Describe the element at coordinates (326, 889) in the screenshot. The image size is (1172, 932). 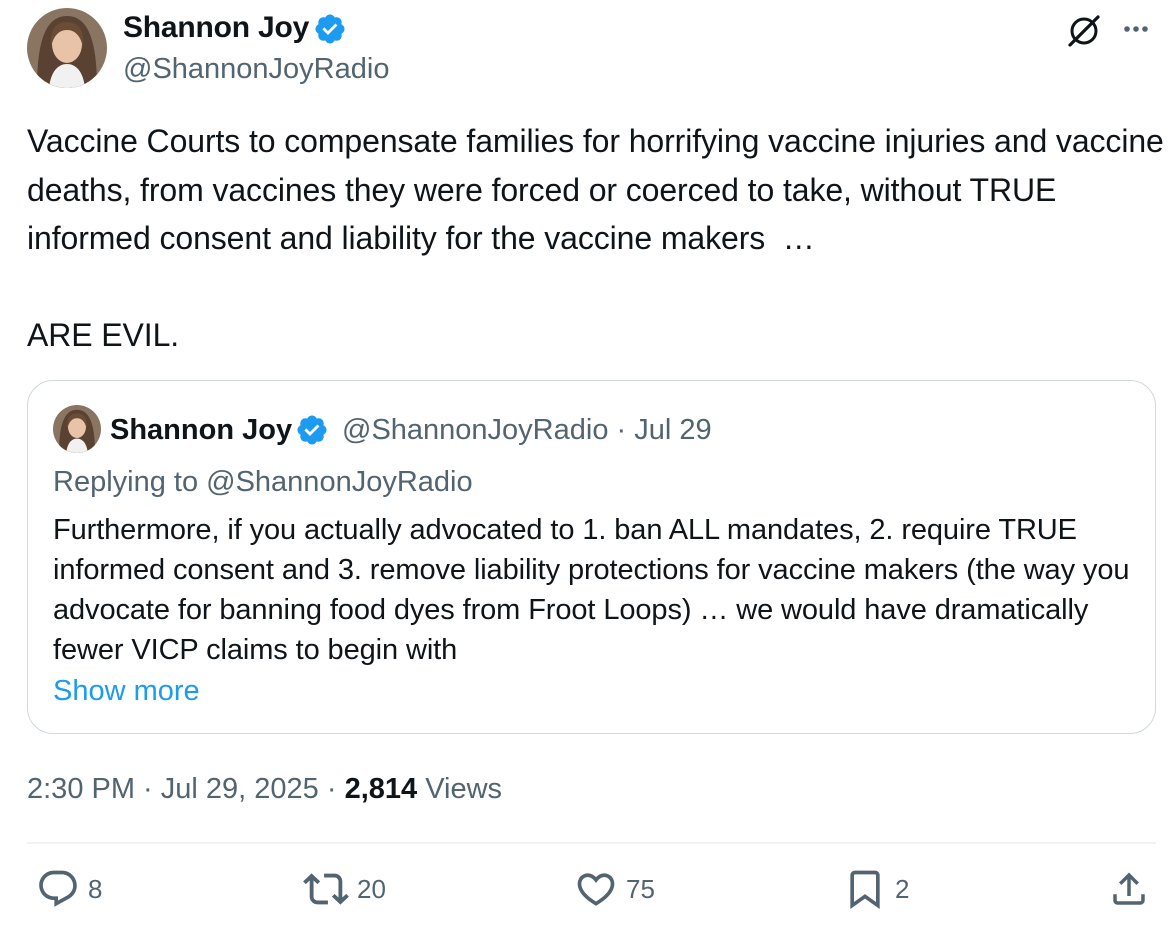
I see `repost-icon` at that location.